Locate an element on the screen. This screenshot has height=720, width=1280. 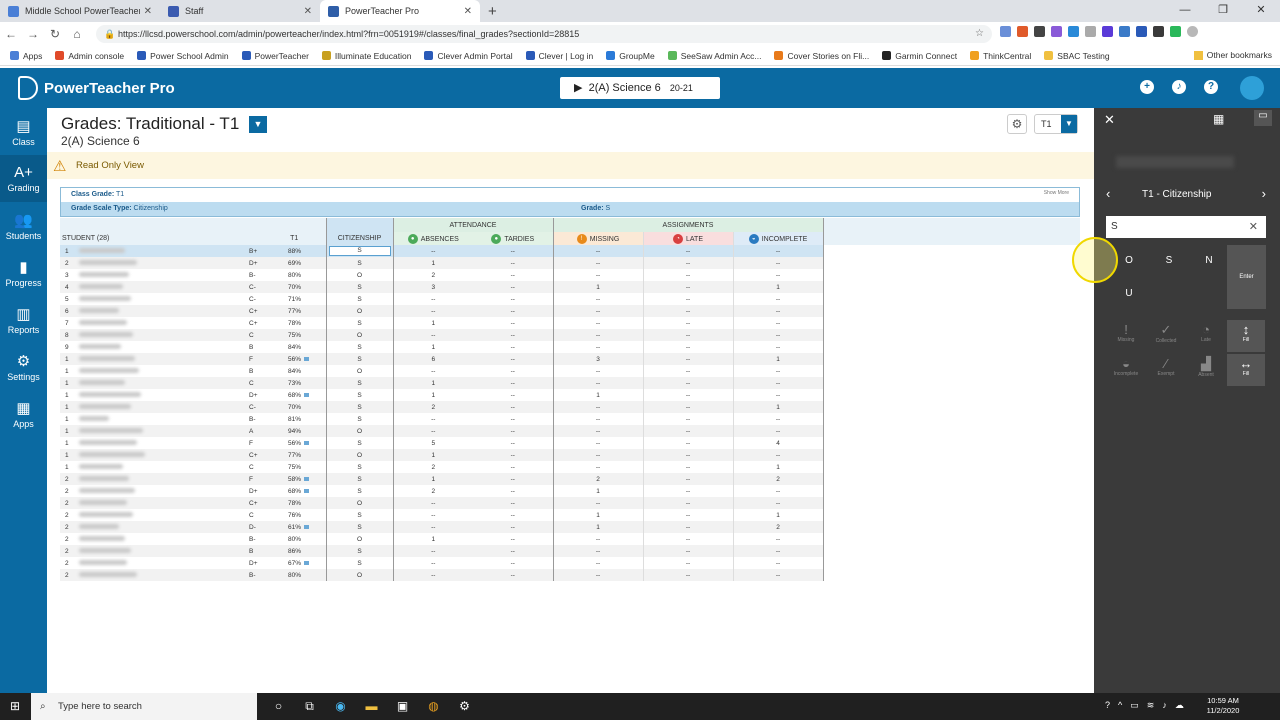
tool-missing: ! Missing is located at coordinates (1126, 336).